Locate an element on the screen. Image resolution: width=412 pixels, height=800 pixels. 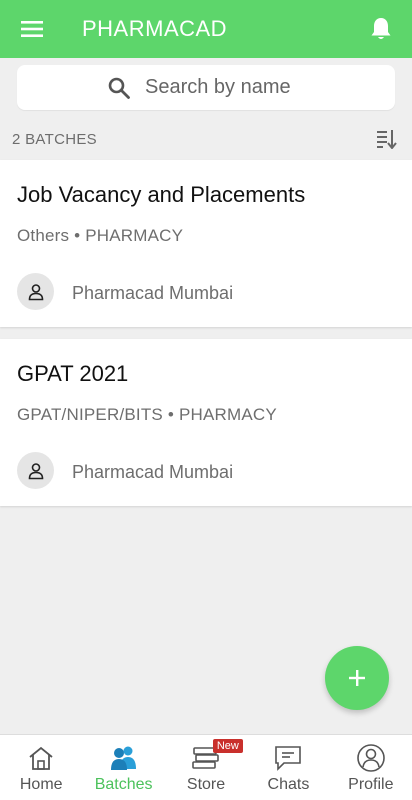
bell-icon is located at coordinates (381, 28).